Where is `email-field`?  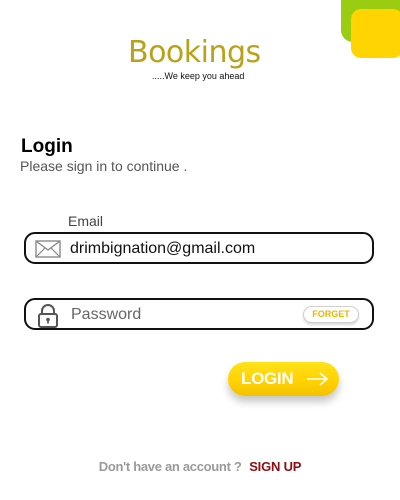 email-field is located at coordinates (199, 248).